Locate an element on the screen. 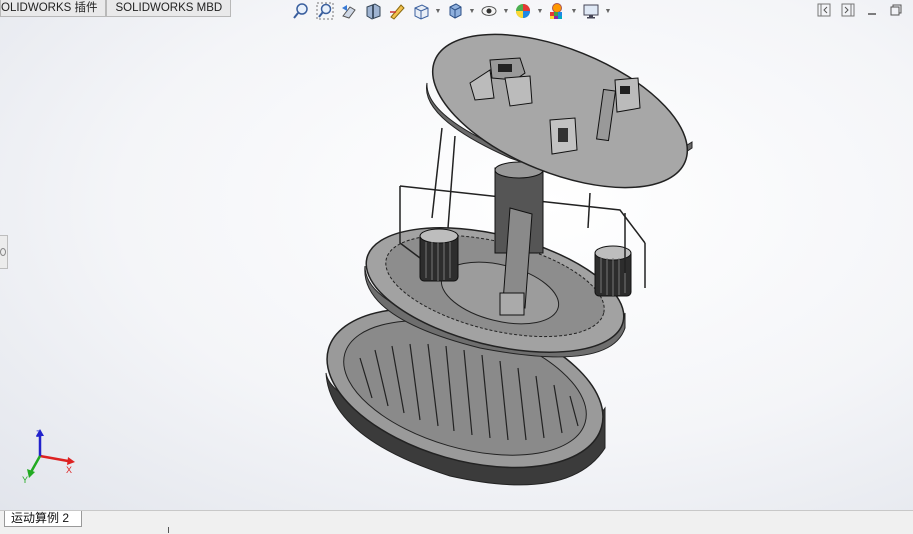 The width and height of the screenshot is (913, 534). view-settings-dropdown-icon: ▼ is located at coordinates (608, 11).